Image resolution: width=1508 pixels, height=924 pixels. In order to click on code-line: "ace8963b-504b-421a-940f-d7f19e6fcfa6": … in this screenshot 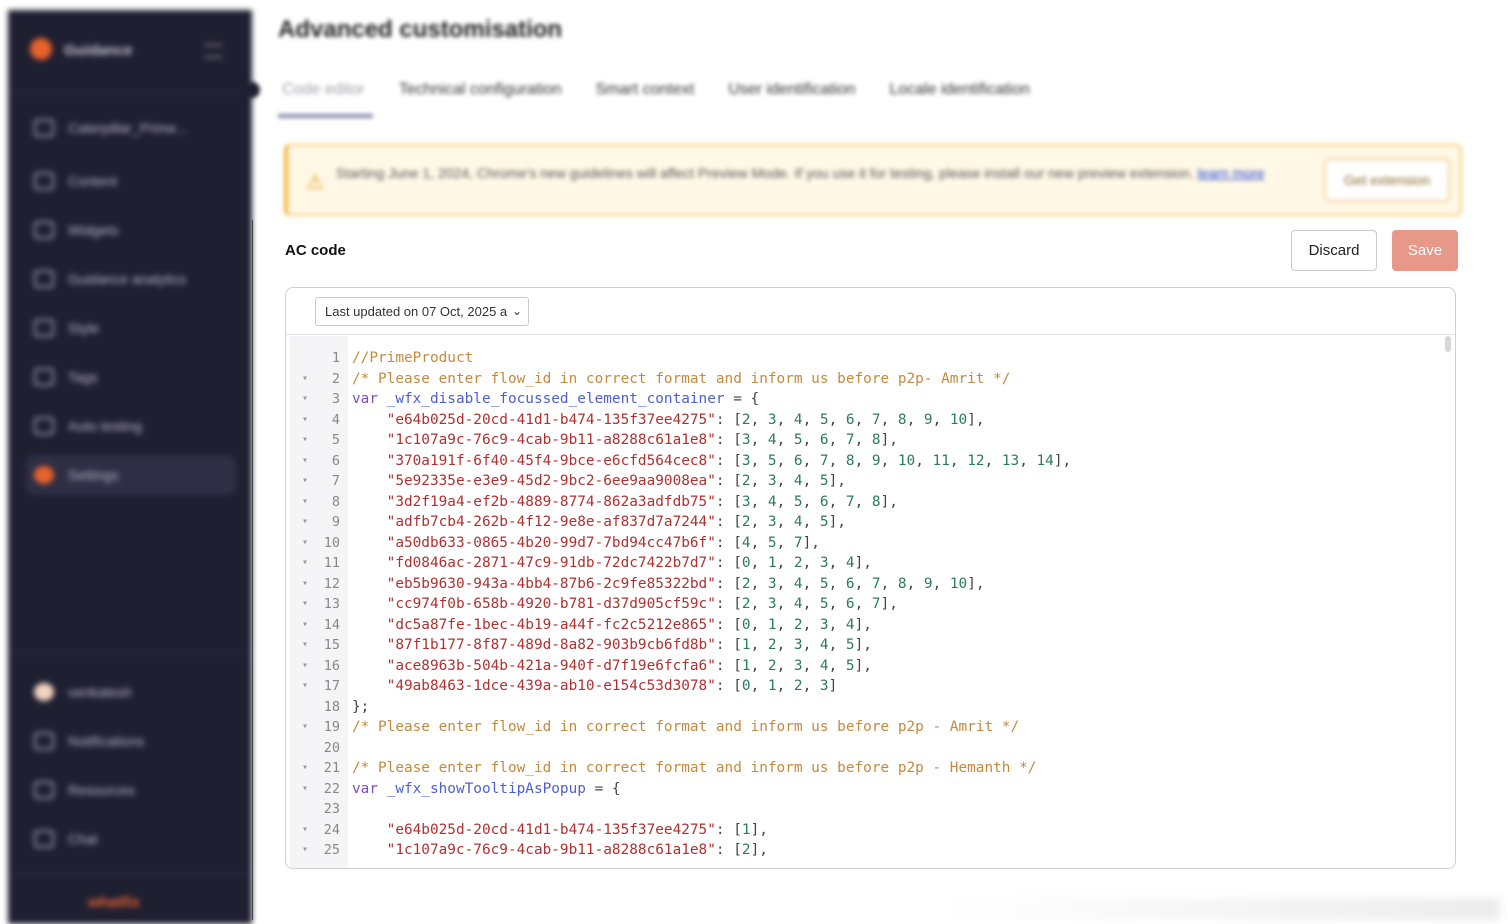, I will do `click(711, 666)`.